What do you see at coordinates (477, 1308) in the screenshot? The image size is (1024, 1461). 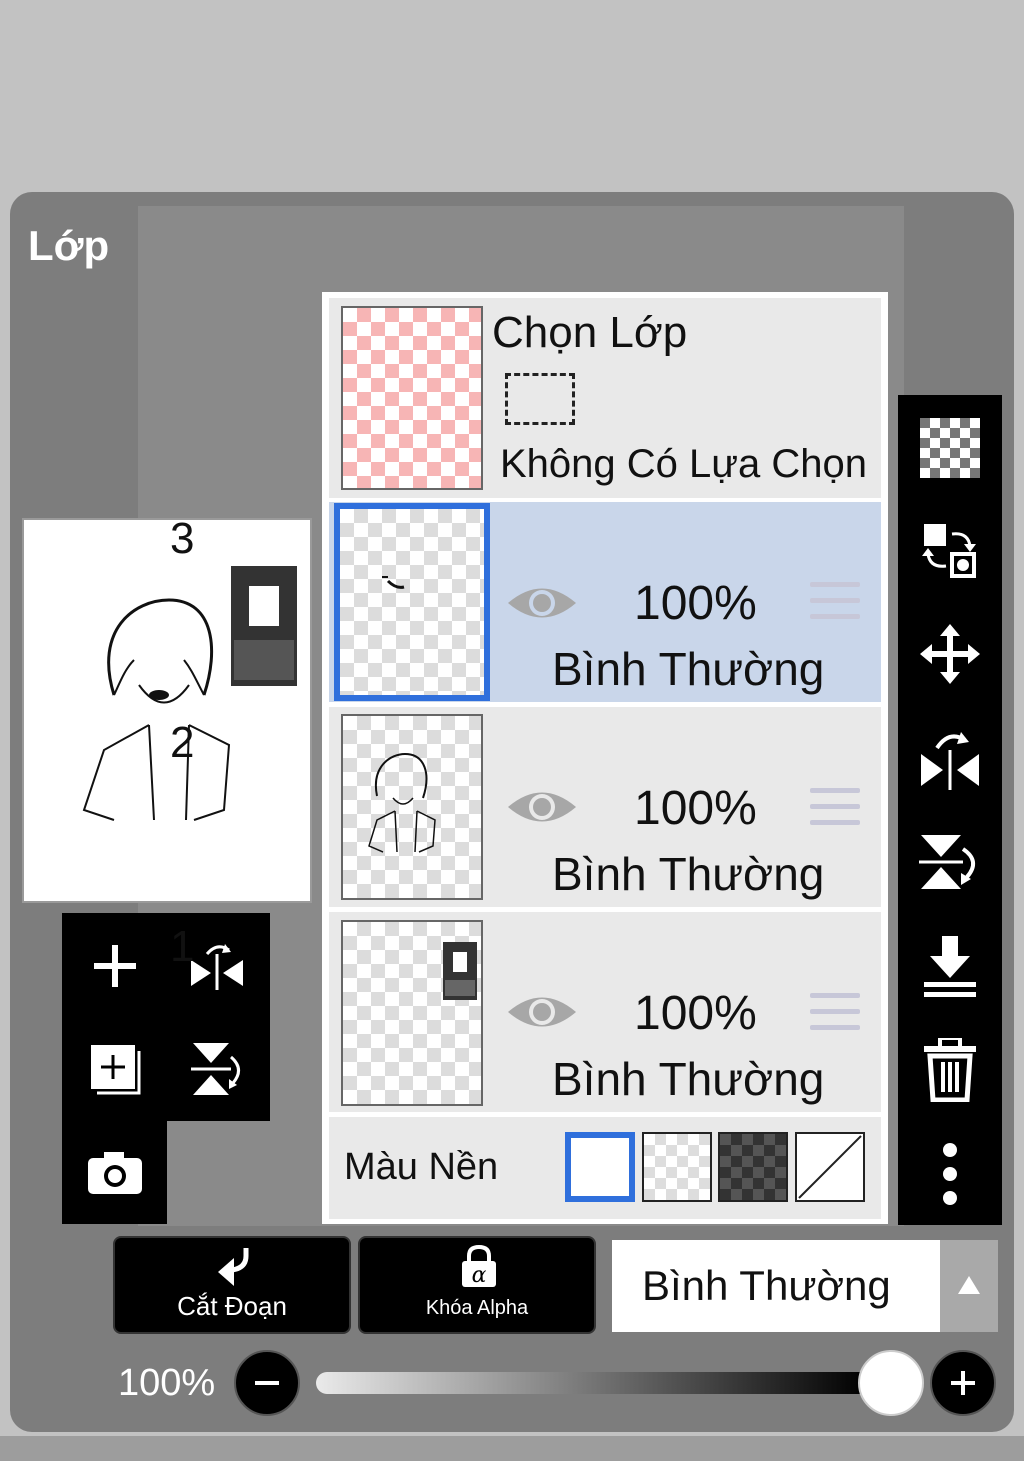 I see `alpha-lock-label: Khóa Alpha` at bounding box center [477, 1308].